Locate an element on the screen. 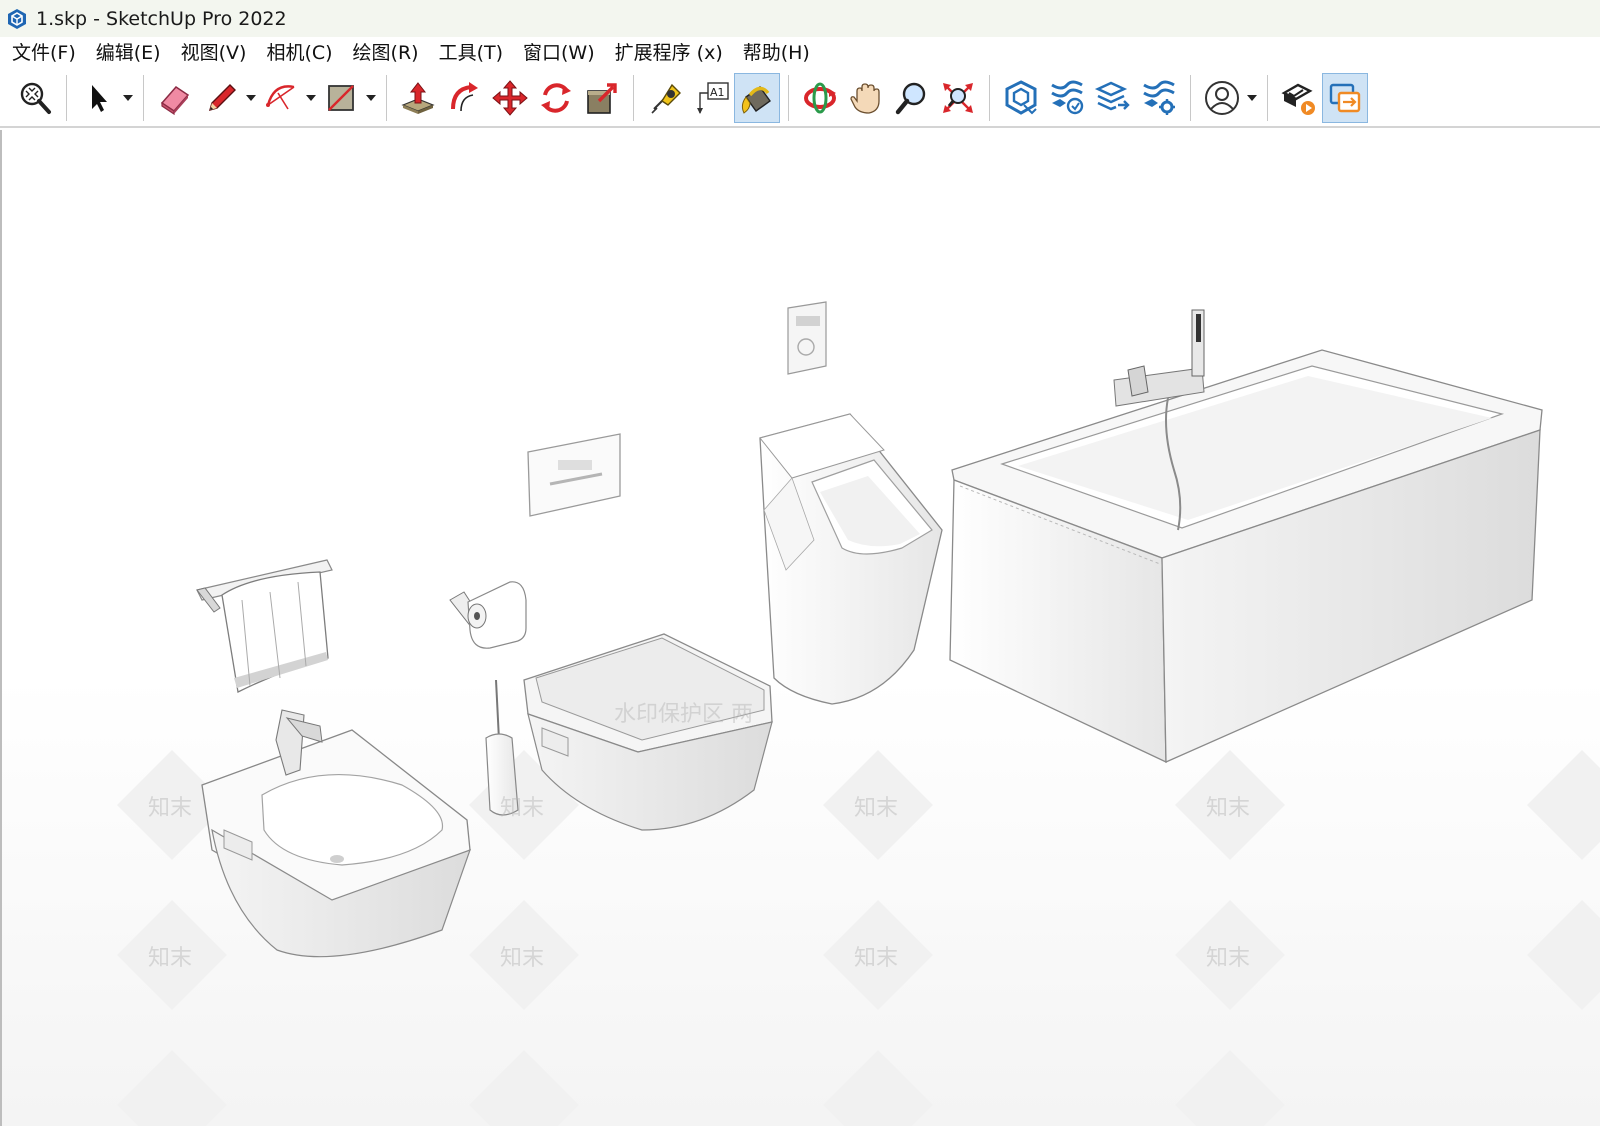  rectangle-icon is located at coordinates (341, 97).